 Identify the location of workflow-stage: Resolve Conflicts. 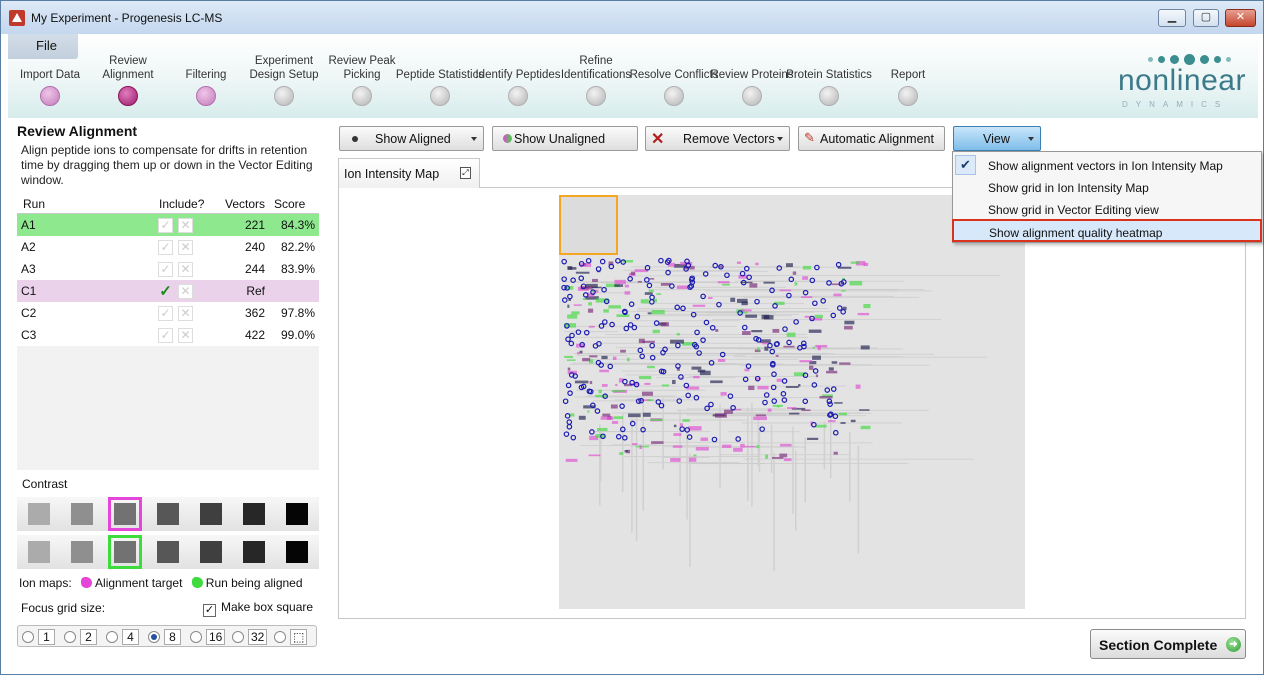
(674, 79).